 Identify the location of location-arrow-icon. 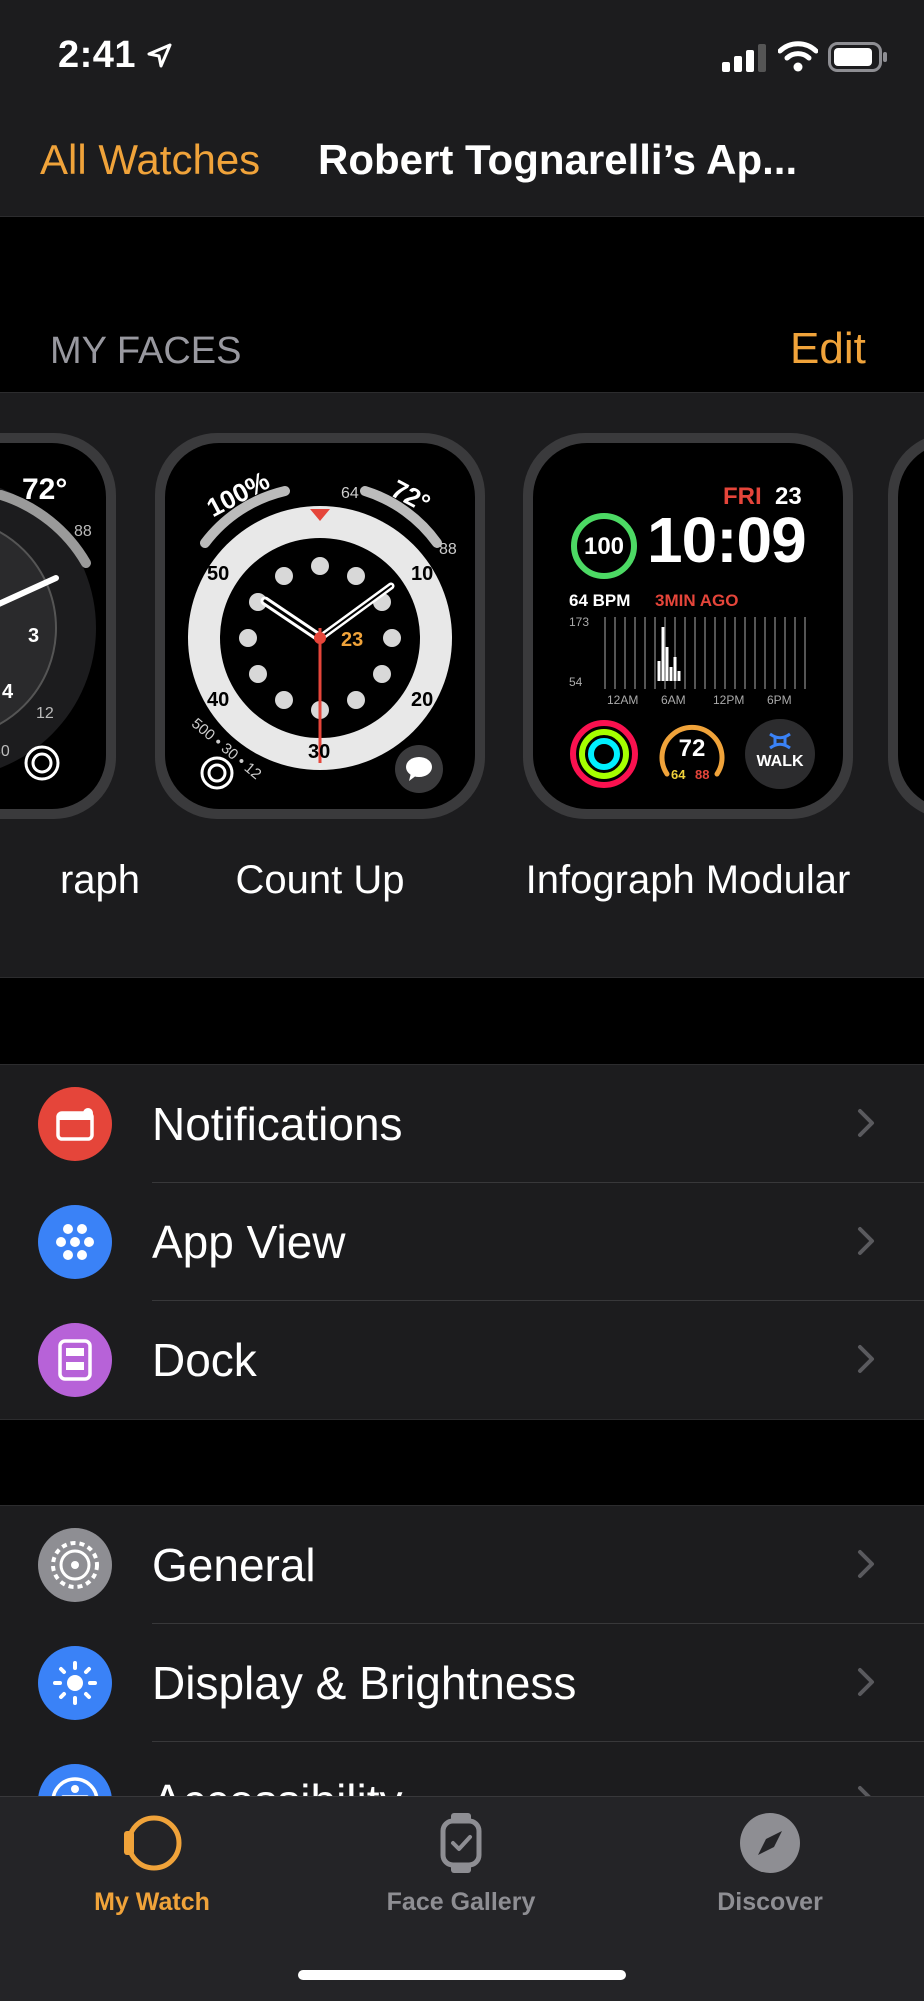
(159, 55).